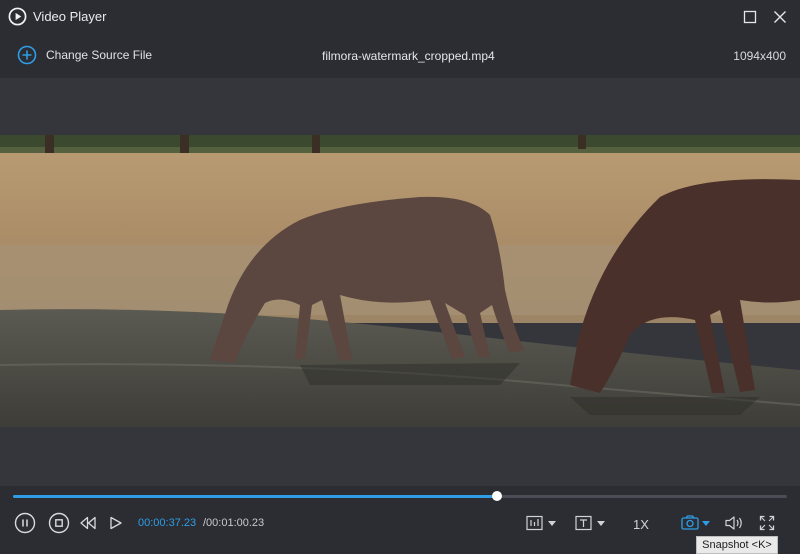 The height and width of the screenshot is (554, 800). I want to click on plus-circle-icon, so click(27, 55).